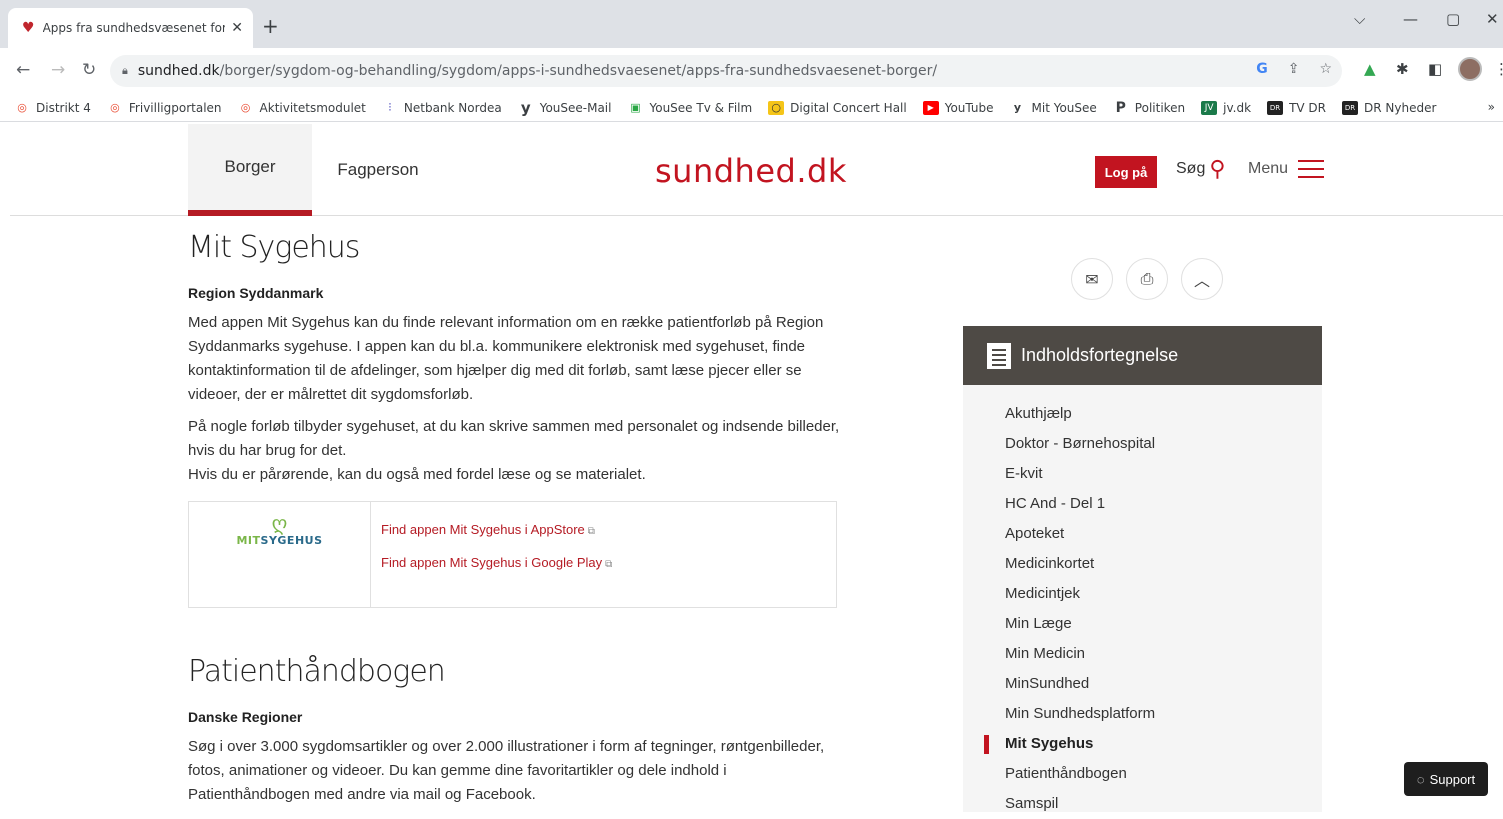 The height and width of the screenshot is (819, 1503). I want to click on googleplay-link: Find appen Mit Sygehus i Google Play ⧉, so click(496, 562).